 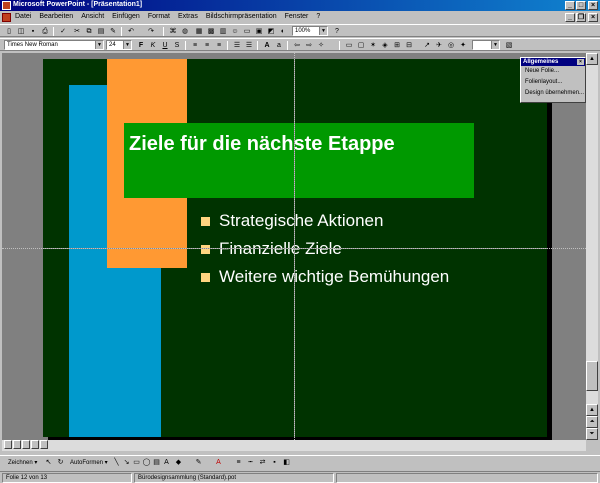 I want to click on bullet-item: Finanzielle Ziele, so click(x=325, y=249).